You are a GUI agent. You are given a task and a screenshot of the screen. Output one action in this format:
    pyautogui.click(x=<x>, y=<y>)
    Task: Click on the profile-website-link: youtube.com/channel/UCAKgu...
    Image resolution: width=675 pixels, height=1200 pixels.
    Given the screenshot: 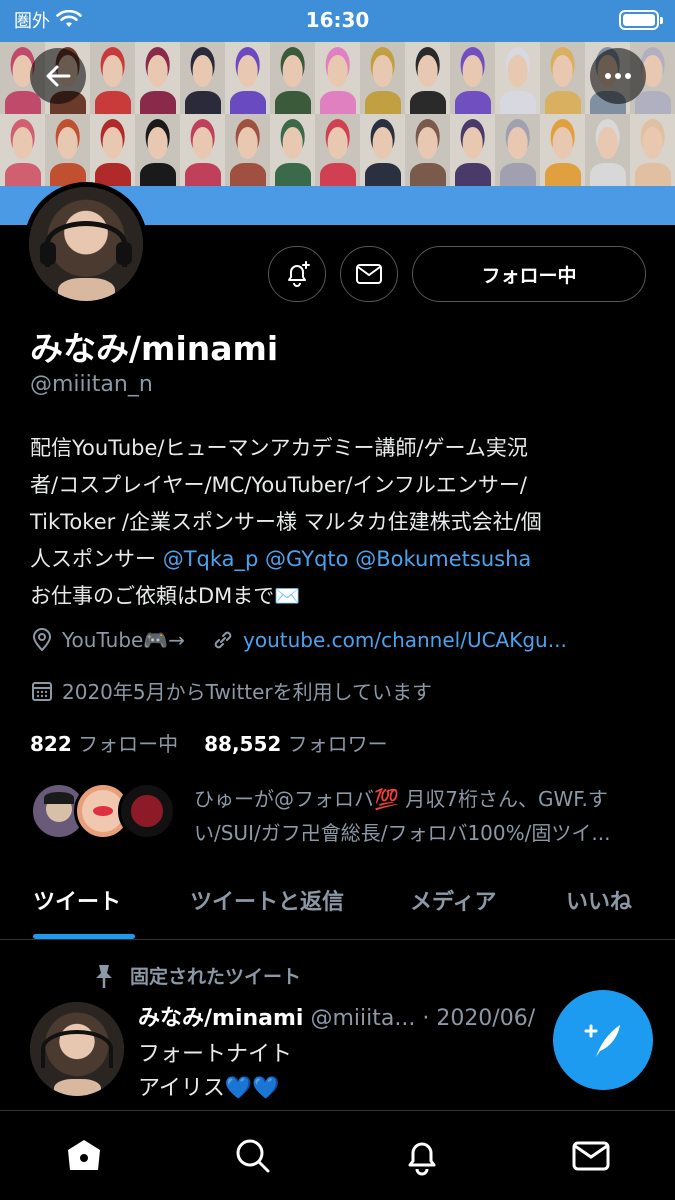 What is the action you would take?
    pyautogui.click(x=405, y=640)
    